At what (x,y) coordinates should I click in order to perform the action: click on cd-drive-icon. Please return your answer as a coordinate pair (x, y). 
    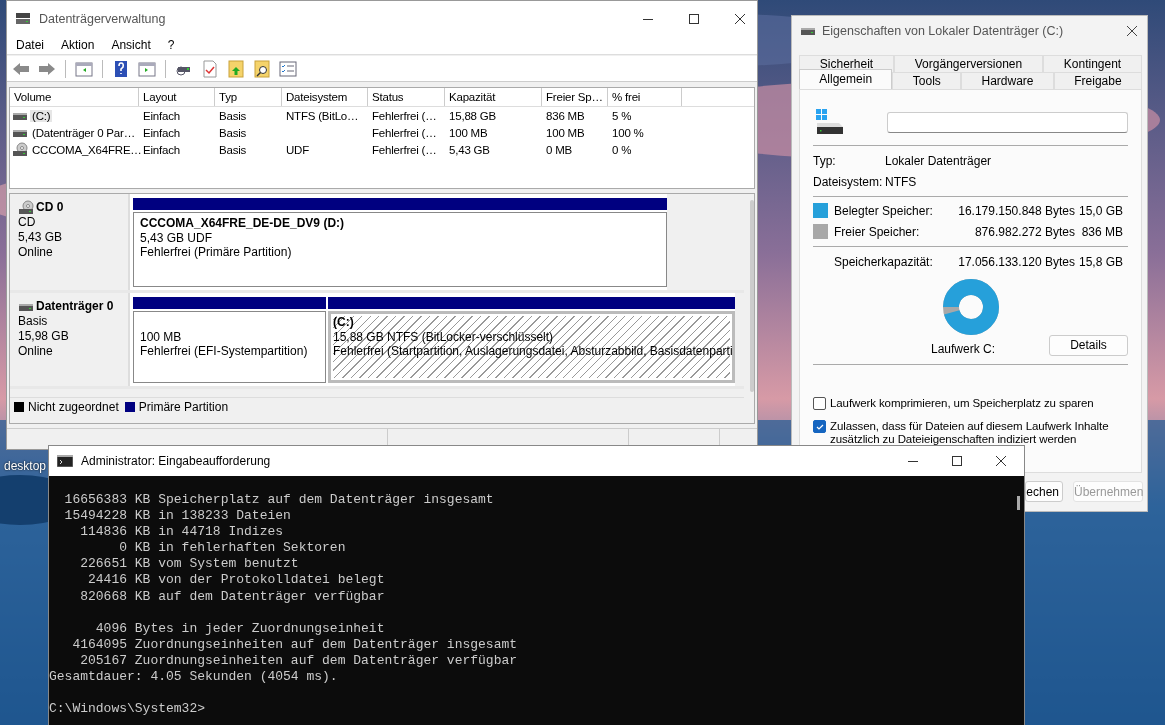
    Looking at the image, I should click on (26, 207).